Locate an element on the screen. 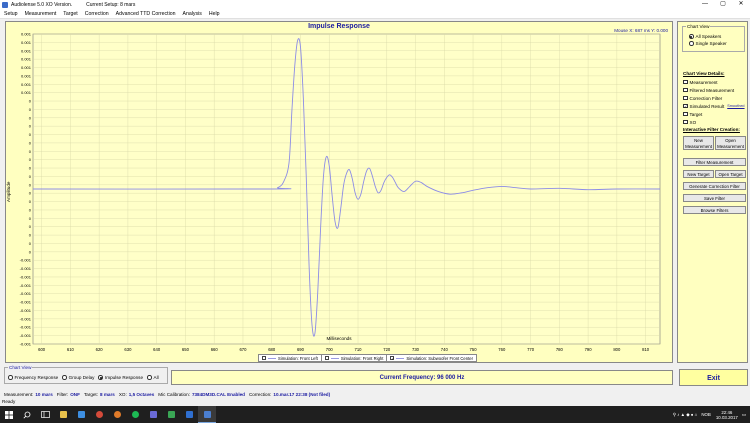 The width and height of the screenshot is (750, 423). legend-checkbox: ✓ is located at coordinates (392, 358).